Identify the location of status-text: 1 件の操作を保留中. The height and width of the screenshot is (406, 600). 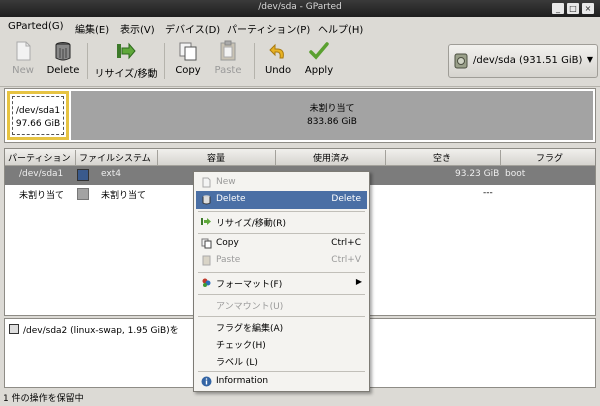
(43, 399).